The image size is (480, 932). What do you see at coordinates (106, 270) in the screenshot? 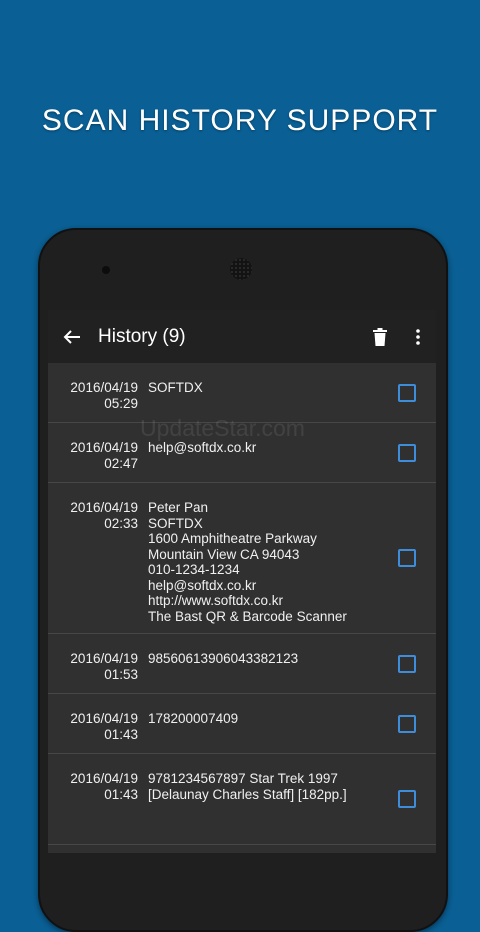
I see `front-camera` at bounding box center [106, 270].